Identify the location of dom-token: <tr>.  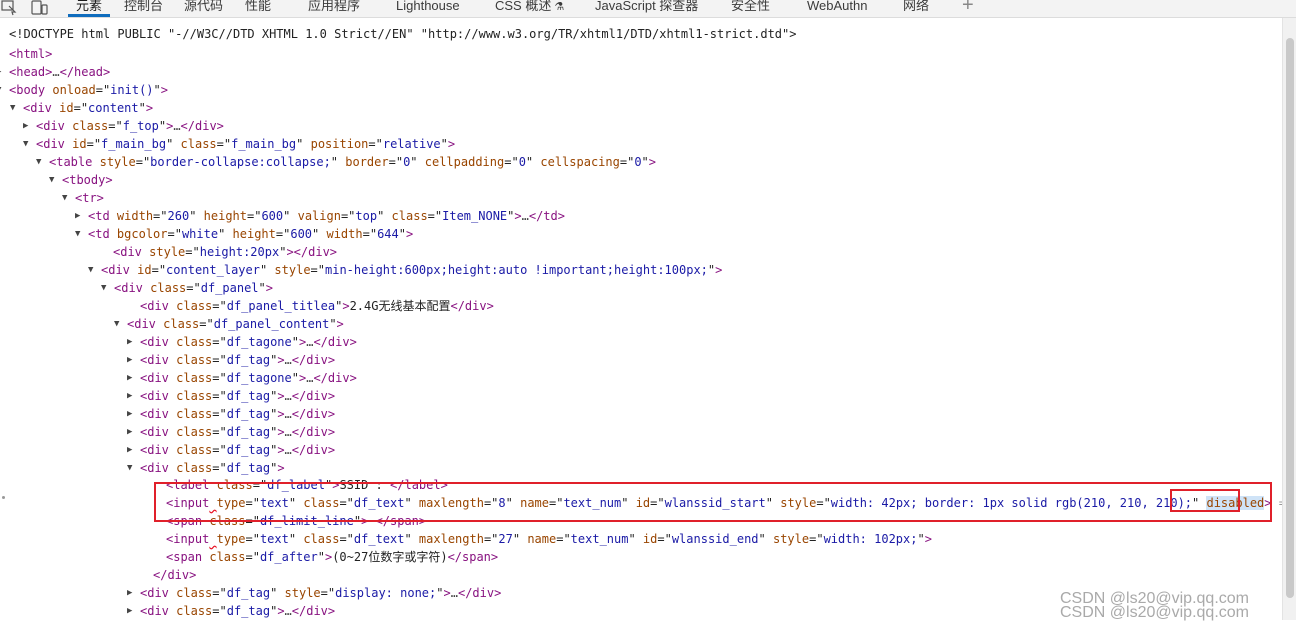
(89, 198).